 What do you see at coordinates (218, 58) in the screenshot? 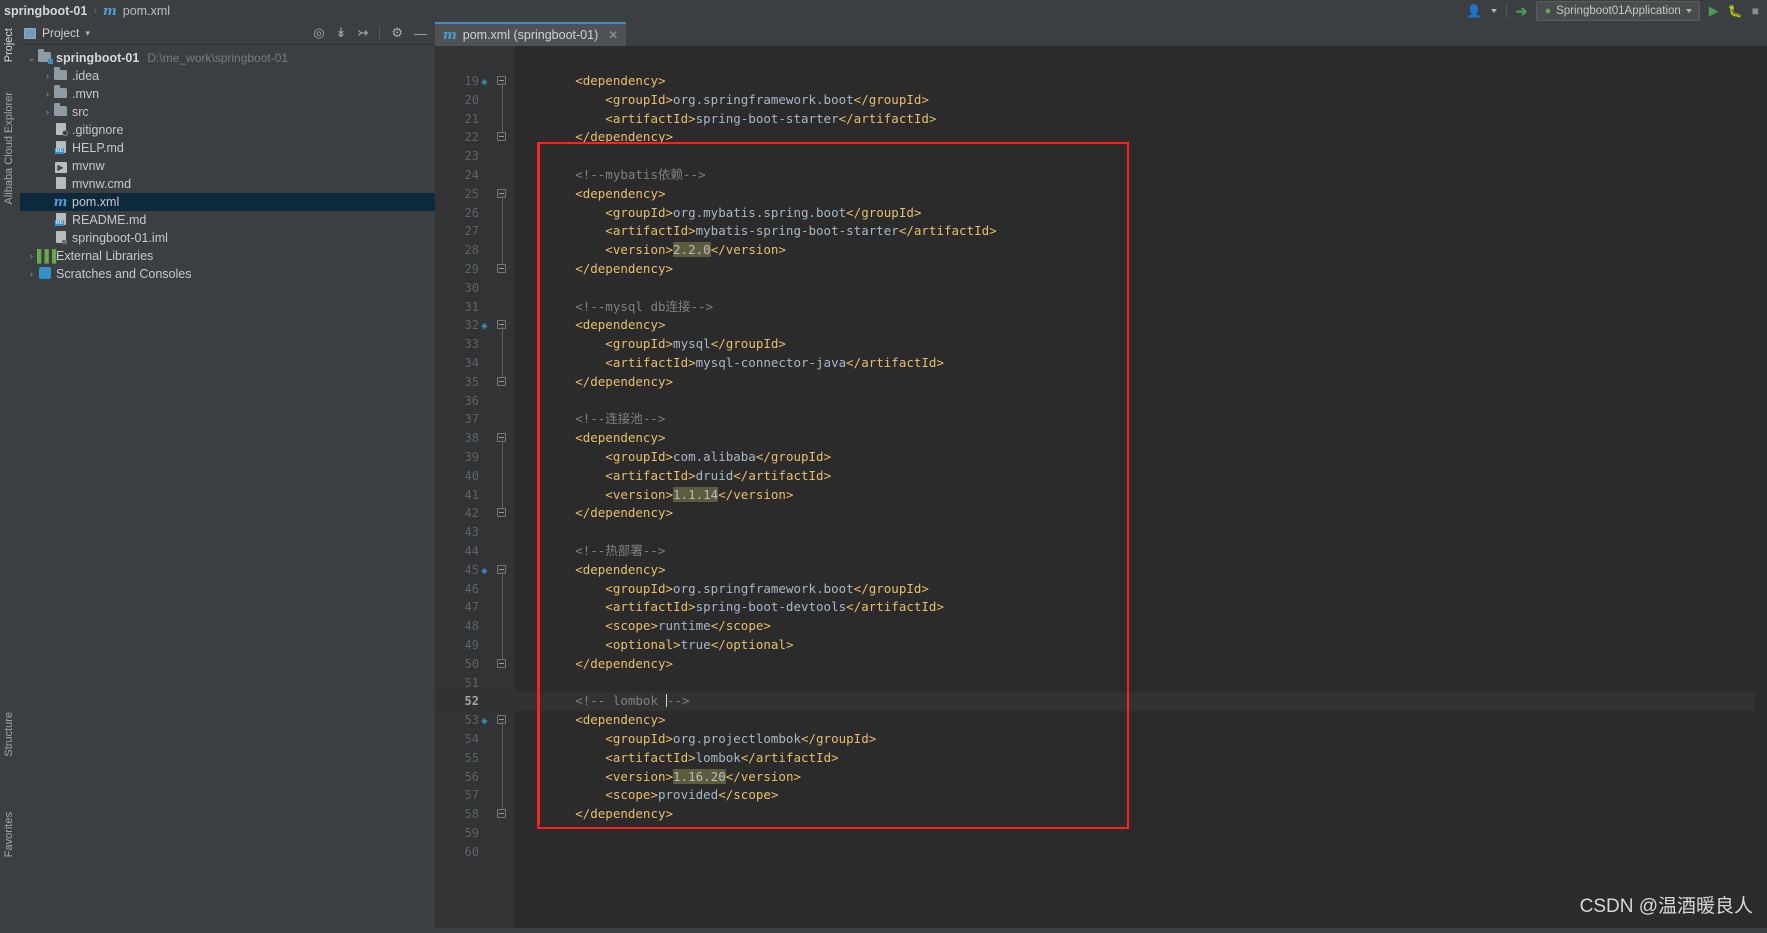
I see `tree-item-path: D:\me_work\springboot-01` at bounding box center [218, 58].